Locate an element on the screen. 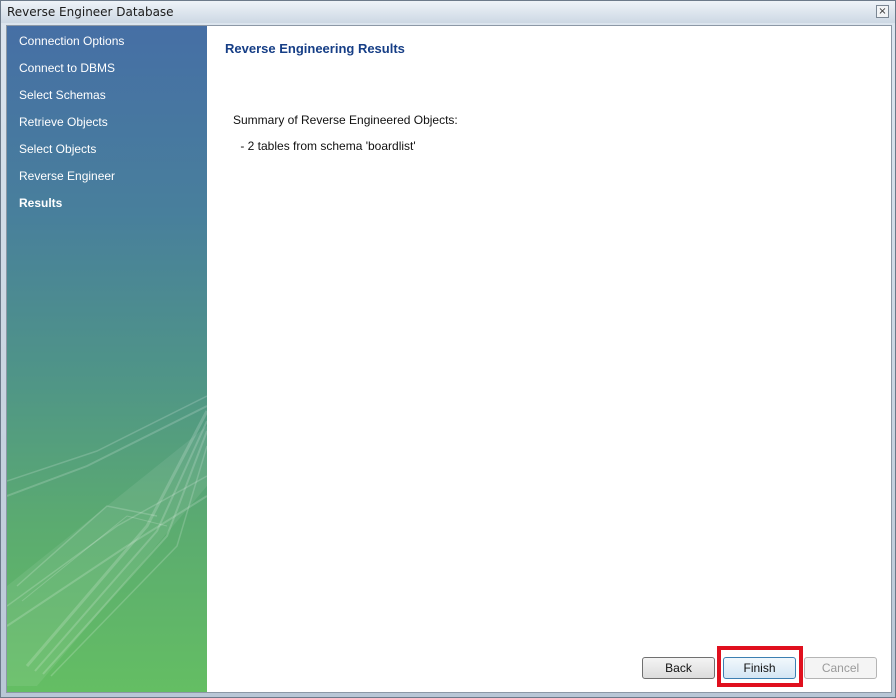  sidebar-item-select-schemas: Select Schemas is located at coordinates (62, 97).